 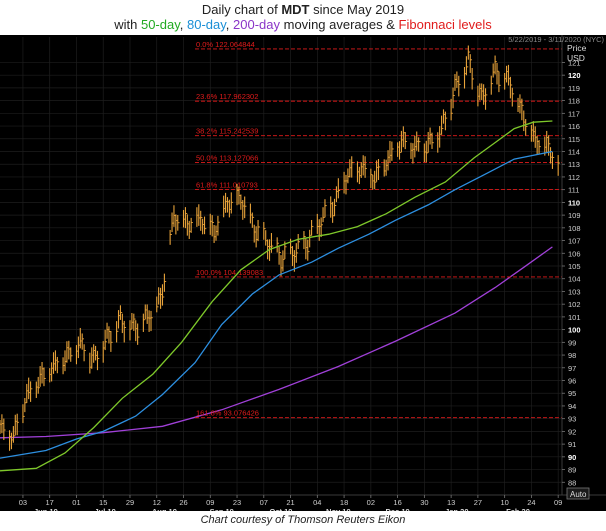 What do you see at coordinates (225, 44) in the screenshot?
I see `fib-level-label: 0.0% 122.064844` at bounding box center [225, 44].